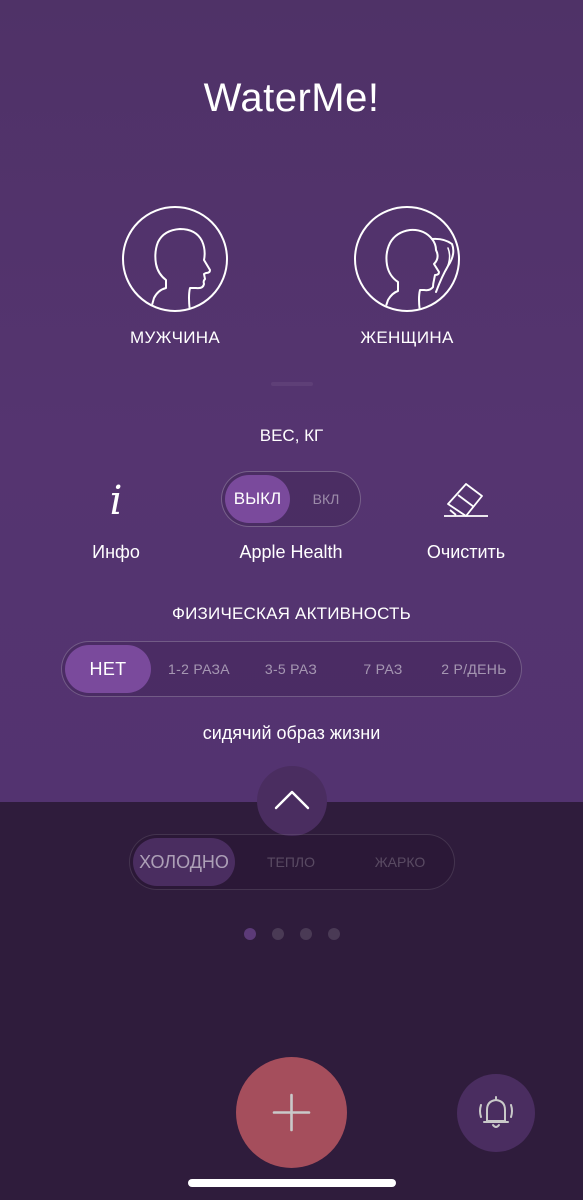 This screenshot has height=1200, width=583. I want to click on app-title: WaterMe!, so click(291, 98).